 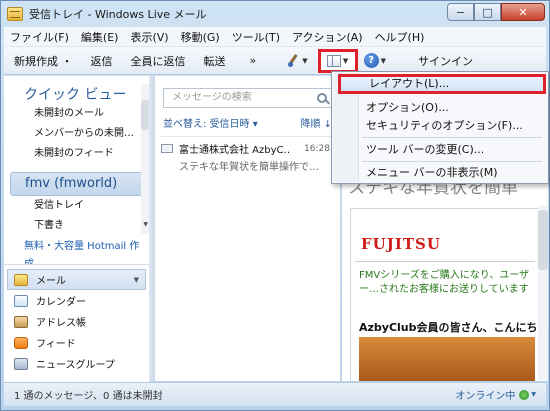 I want to click on app-newsgroups-label: ニュースグループ, so click(x=75, y=365).